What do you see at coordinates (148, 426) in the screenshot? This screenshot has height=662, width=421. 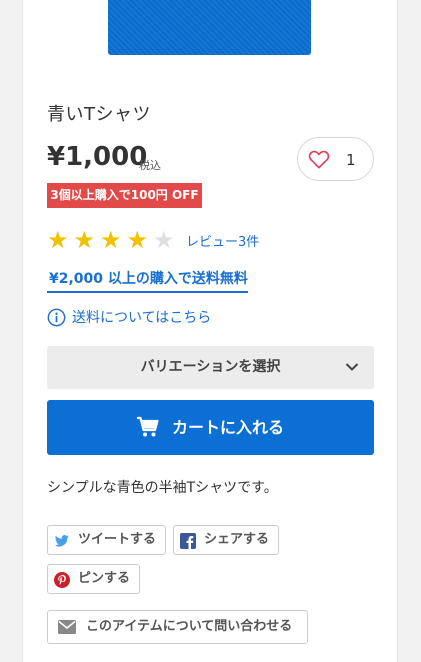 I see `cart-icon` at bounding box center [148, 426].